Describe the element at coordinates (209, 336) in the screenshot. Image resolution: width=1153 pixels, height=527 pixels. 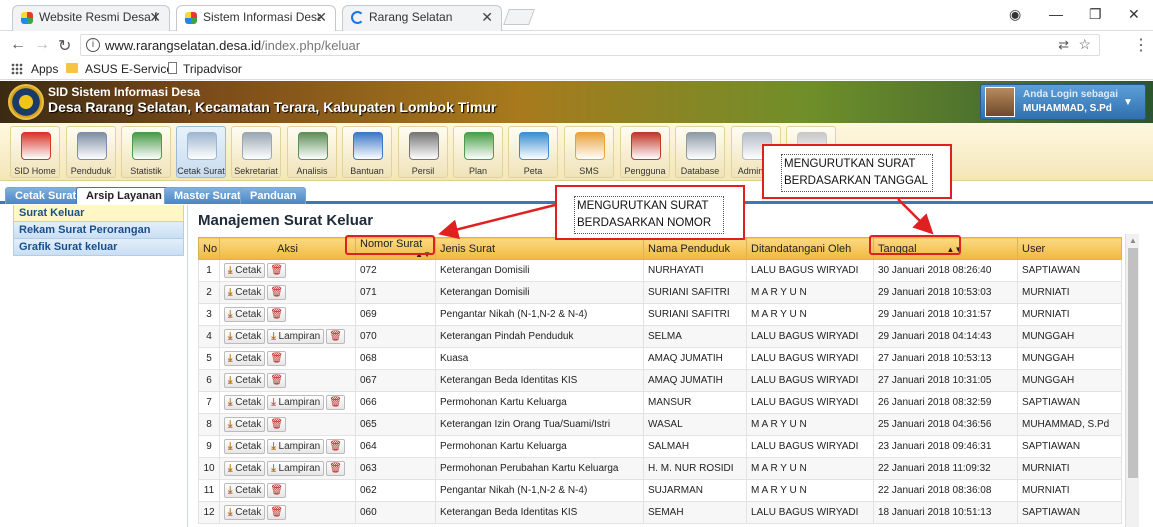
I see `cell-no: 4` at that location.